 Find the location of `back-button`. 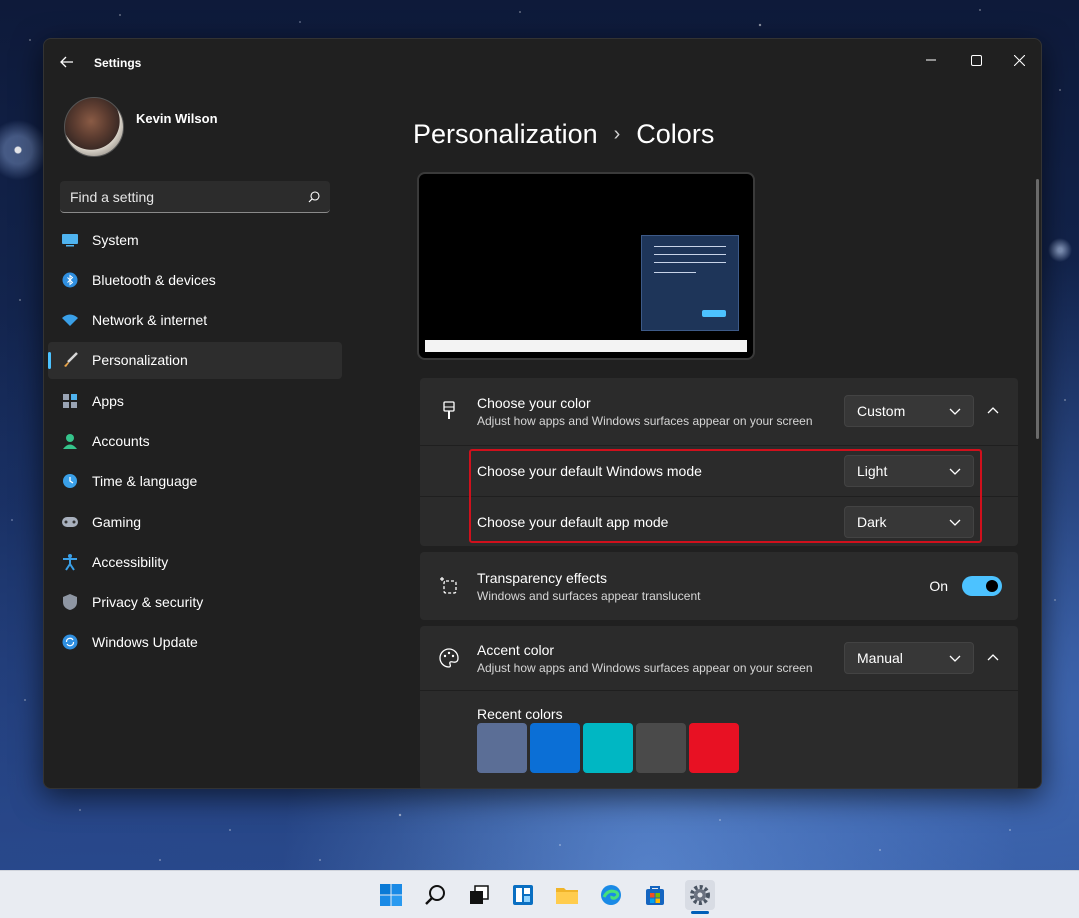

back-button is located at coordinates (67, 62).